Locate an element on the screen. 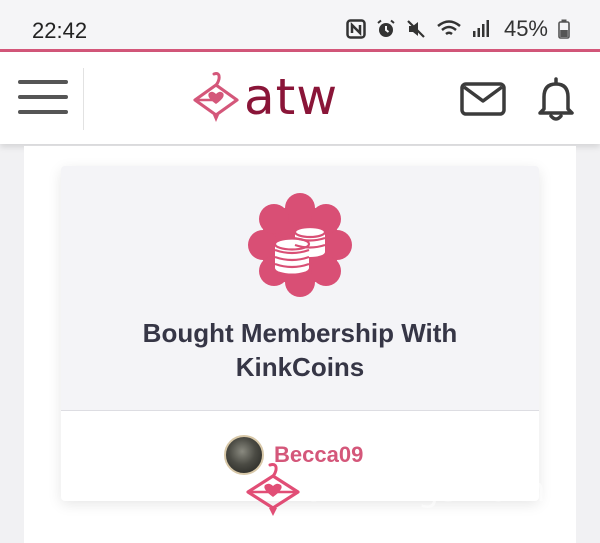  coins-icon is located at coordinates (300, 245).